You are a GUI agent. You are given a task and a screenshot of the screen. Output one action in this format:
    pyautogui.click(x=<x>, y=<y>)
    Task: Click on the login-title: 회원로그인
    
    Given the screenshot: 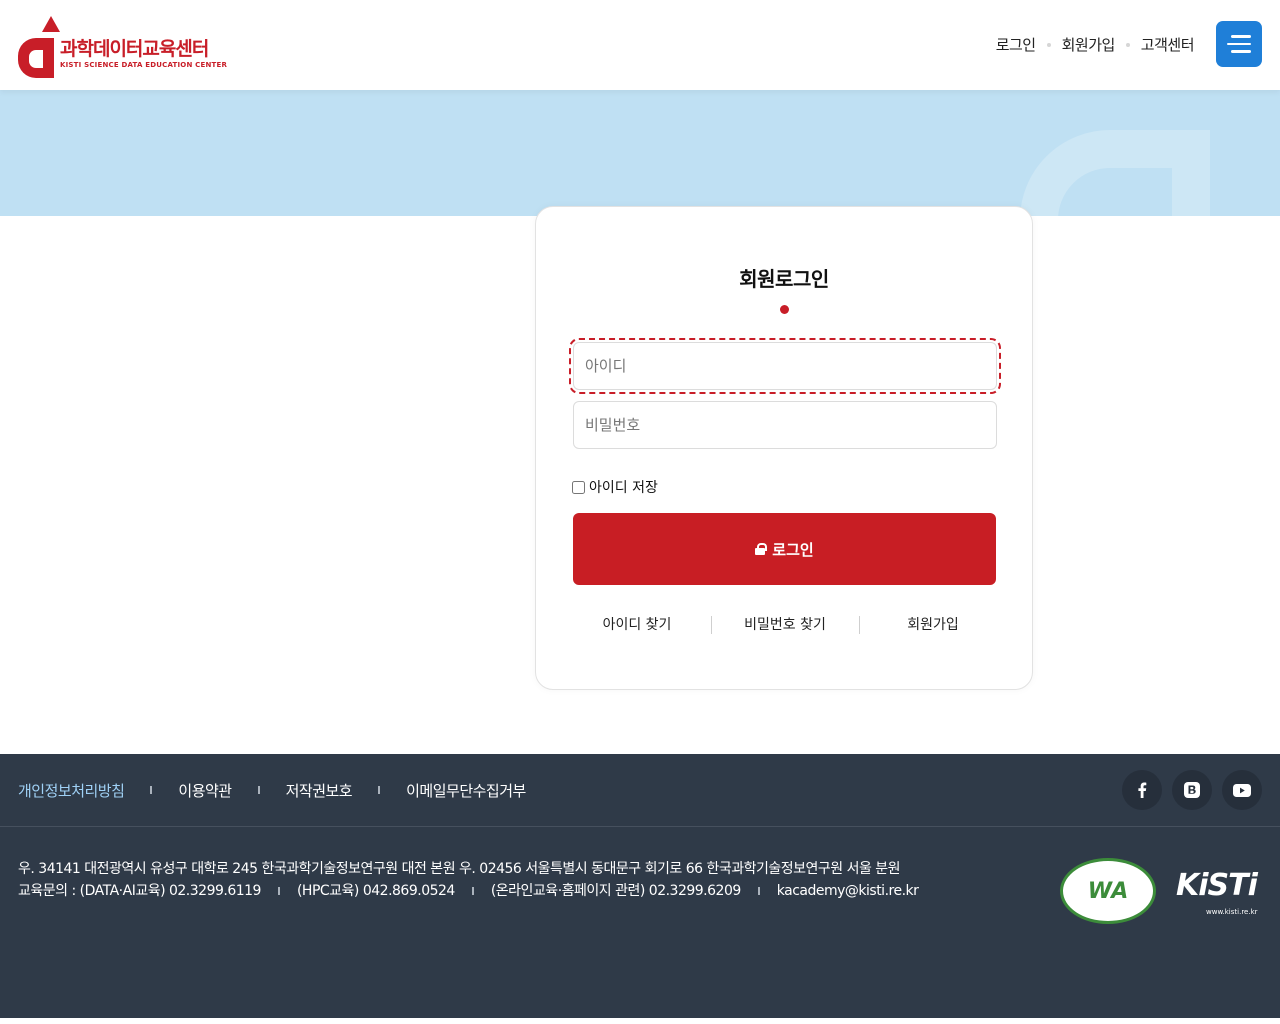 What is the action you would take?
    pyautogui.click(x=784, y=279)
    